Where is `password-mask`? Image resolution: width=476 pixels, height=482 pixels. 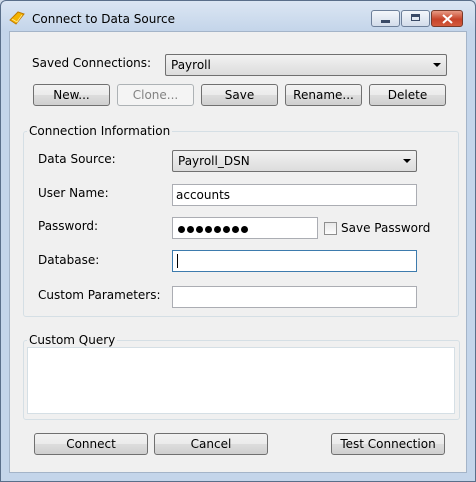 password-mask is located at coordinates (214, 229).